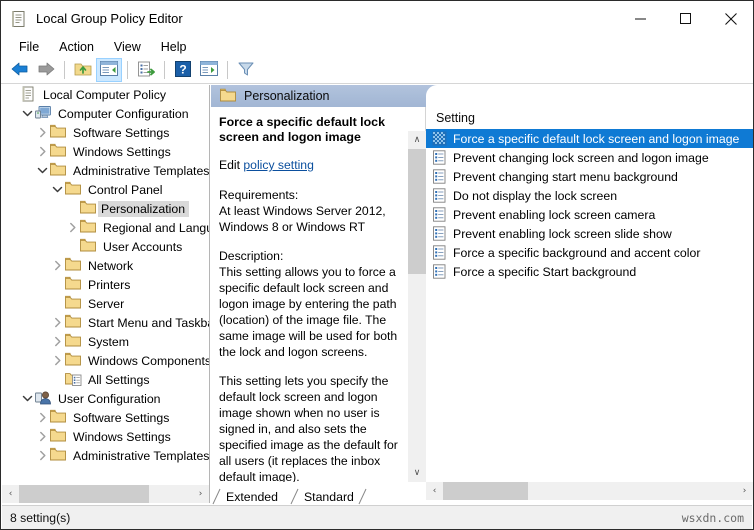 The image size is (754, 530). I want to click on tree-item-label: Software Settings, so click(121, 417).